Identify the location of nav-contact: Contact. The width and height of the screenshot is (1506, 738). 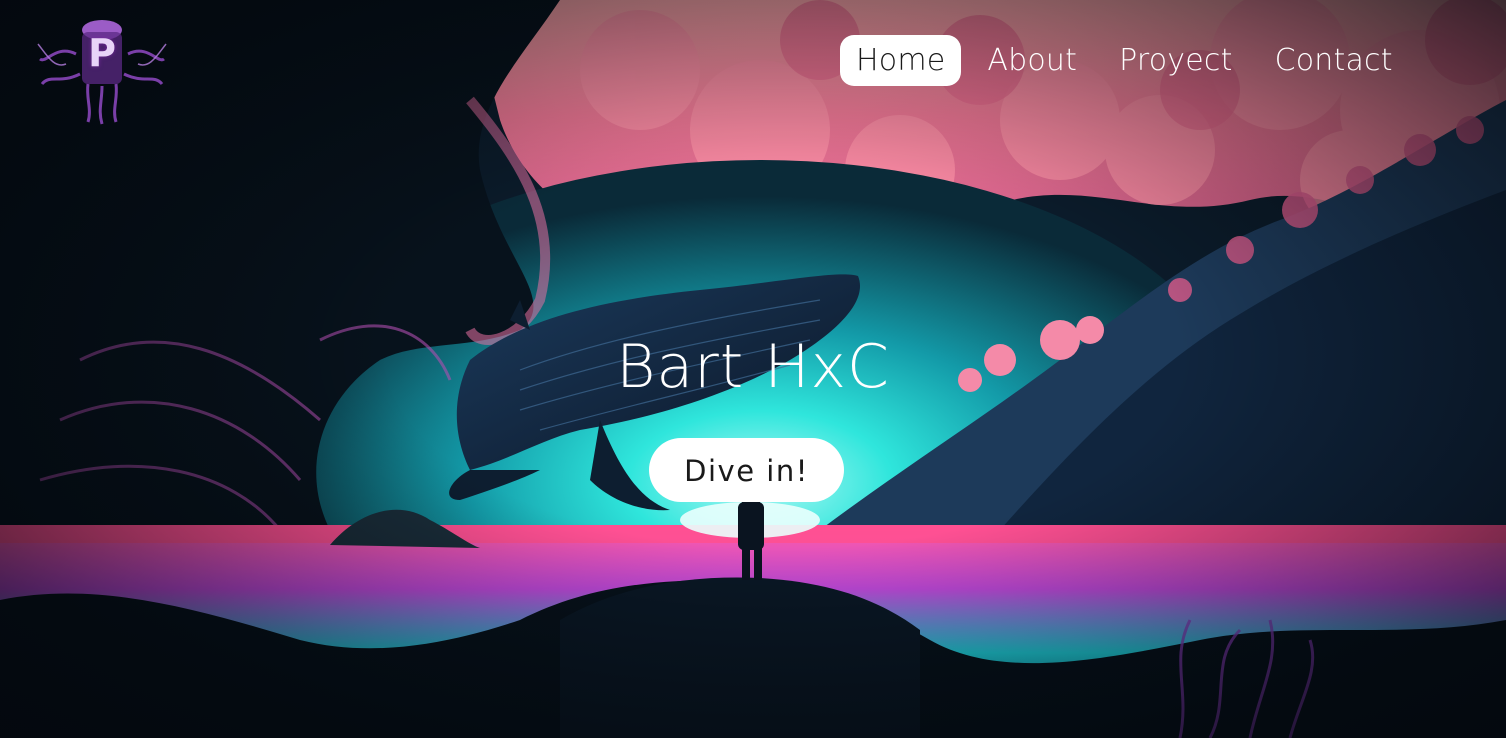
(1334, 60).